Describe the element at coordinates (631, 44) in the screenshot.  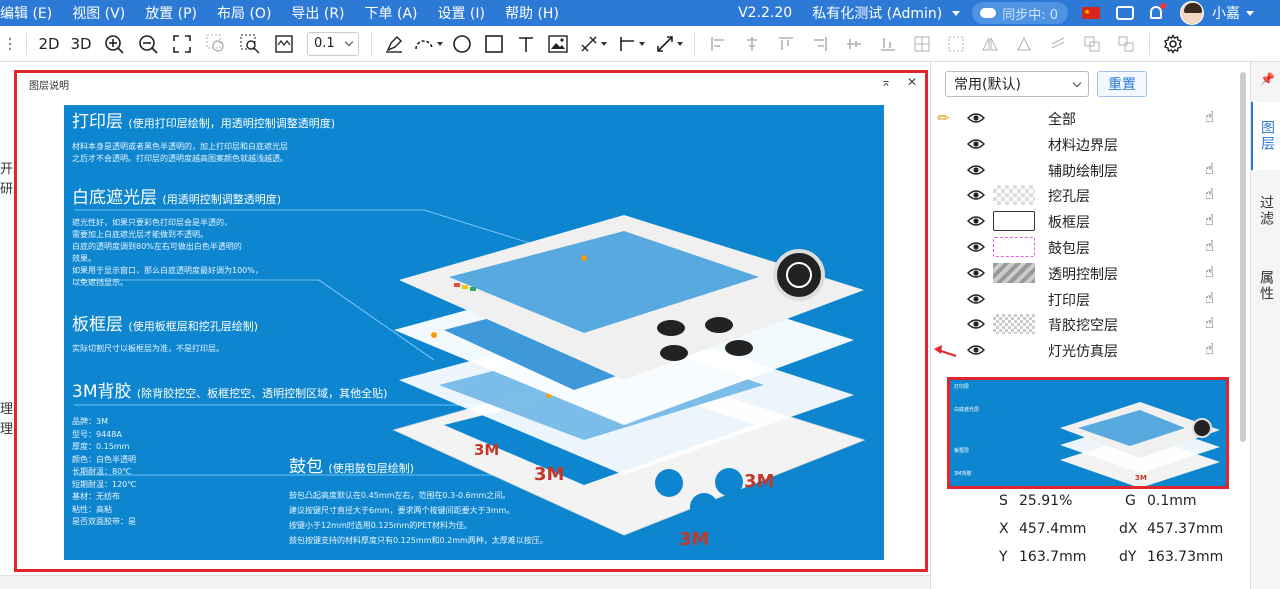
I see `vertical-dimension-icon` at that location.